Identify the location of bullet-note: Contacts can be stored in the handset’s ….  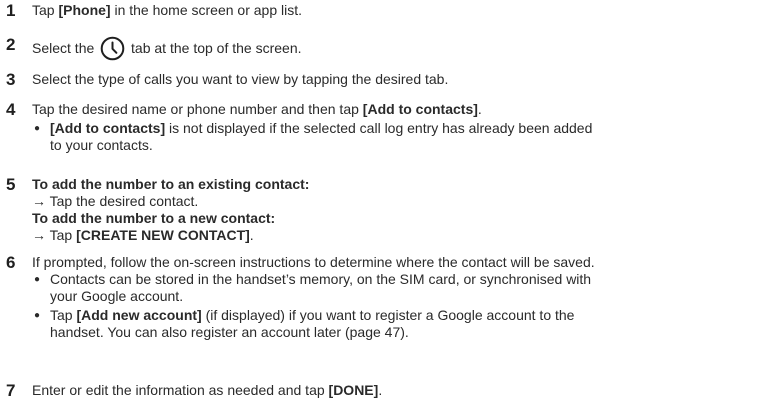
(402, 288).